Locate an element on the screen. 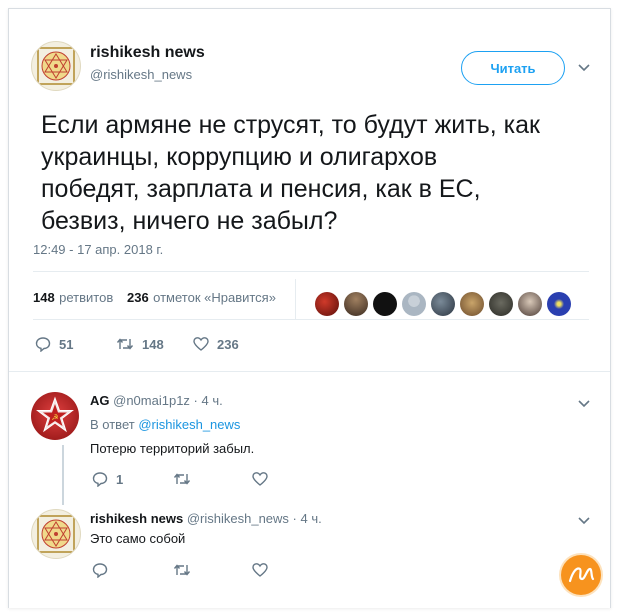 The image size is (621, 616). reply-count: 1 is located at coordinates (120, 479).